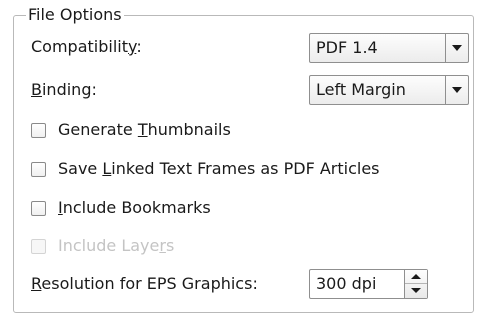 The image size is (477, 316). Describe the element at coordinates (38, 130) in the screenshot. I see `generate-thumbnails-checkbox` at that location.